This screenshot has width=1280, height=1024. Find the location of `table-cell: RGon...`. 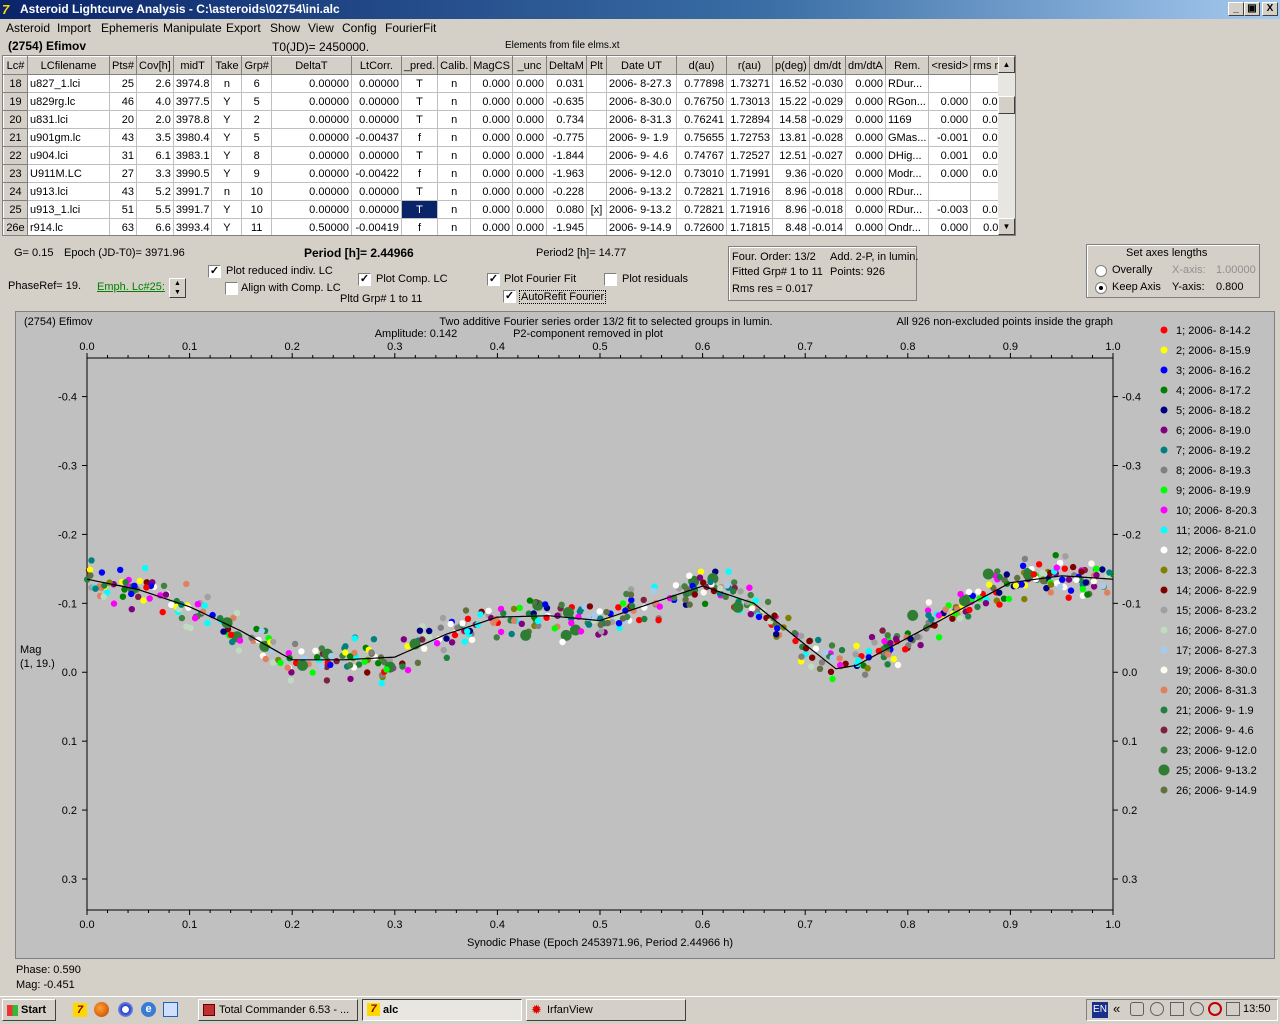

table-cell: RGon... is located at coordinates (907, 101).